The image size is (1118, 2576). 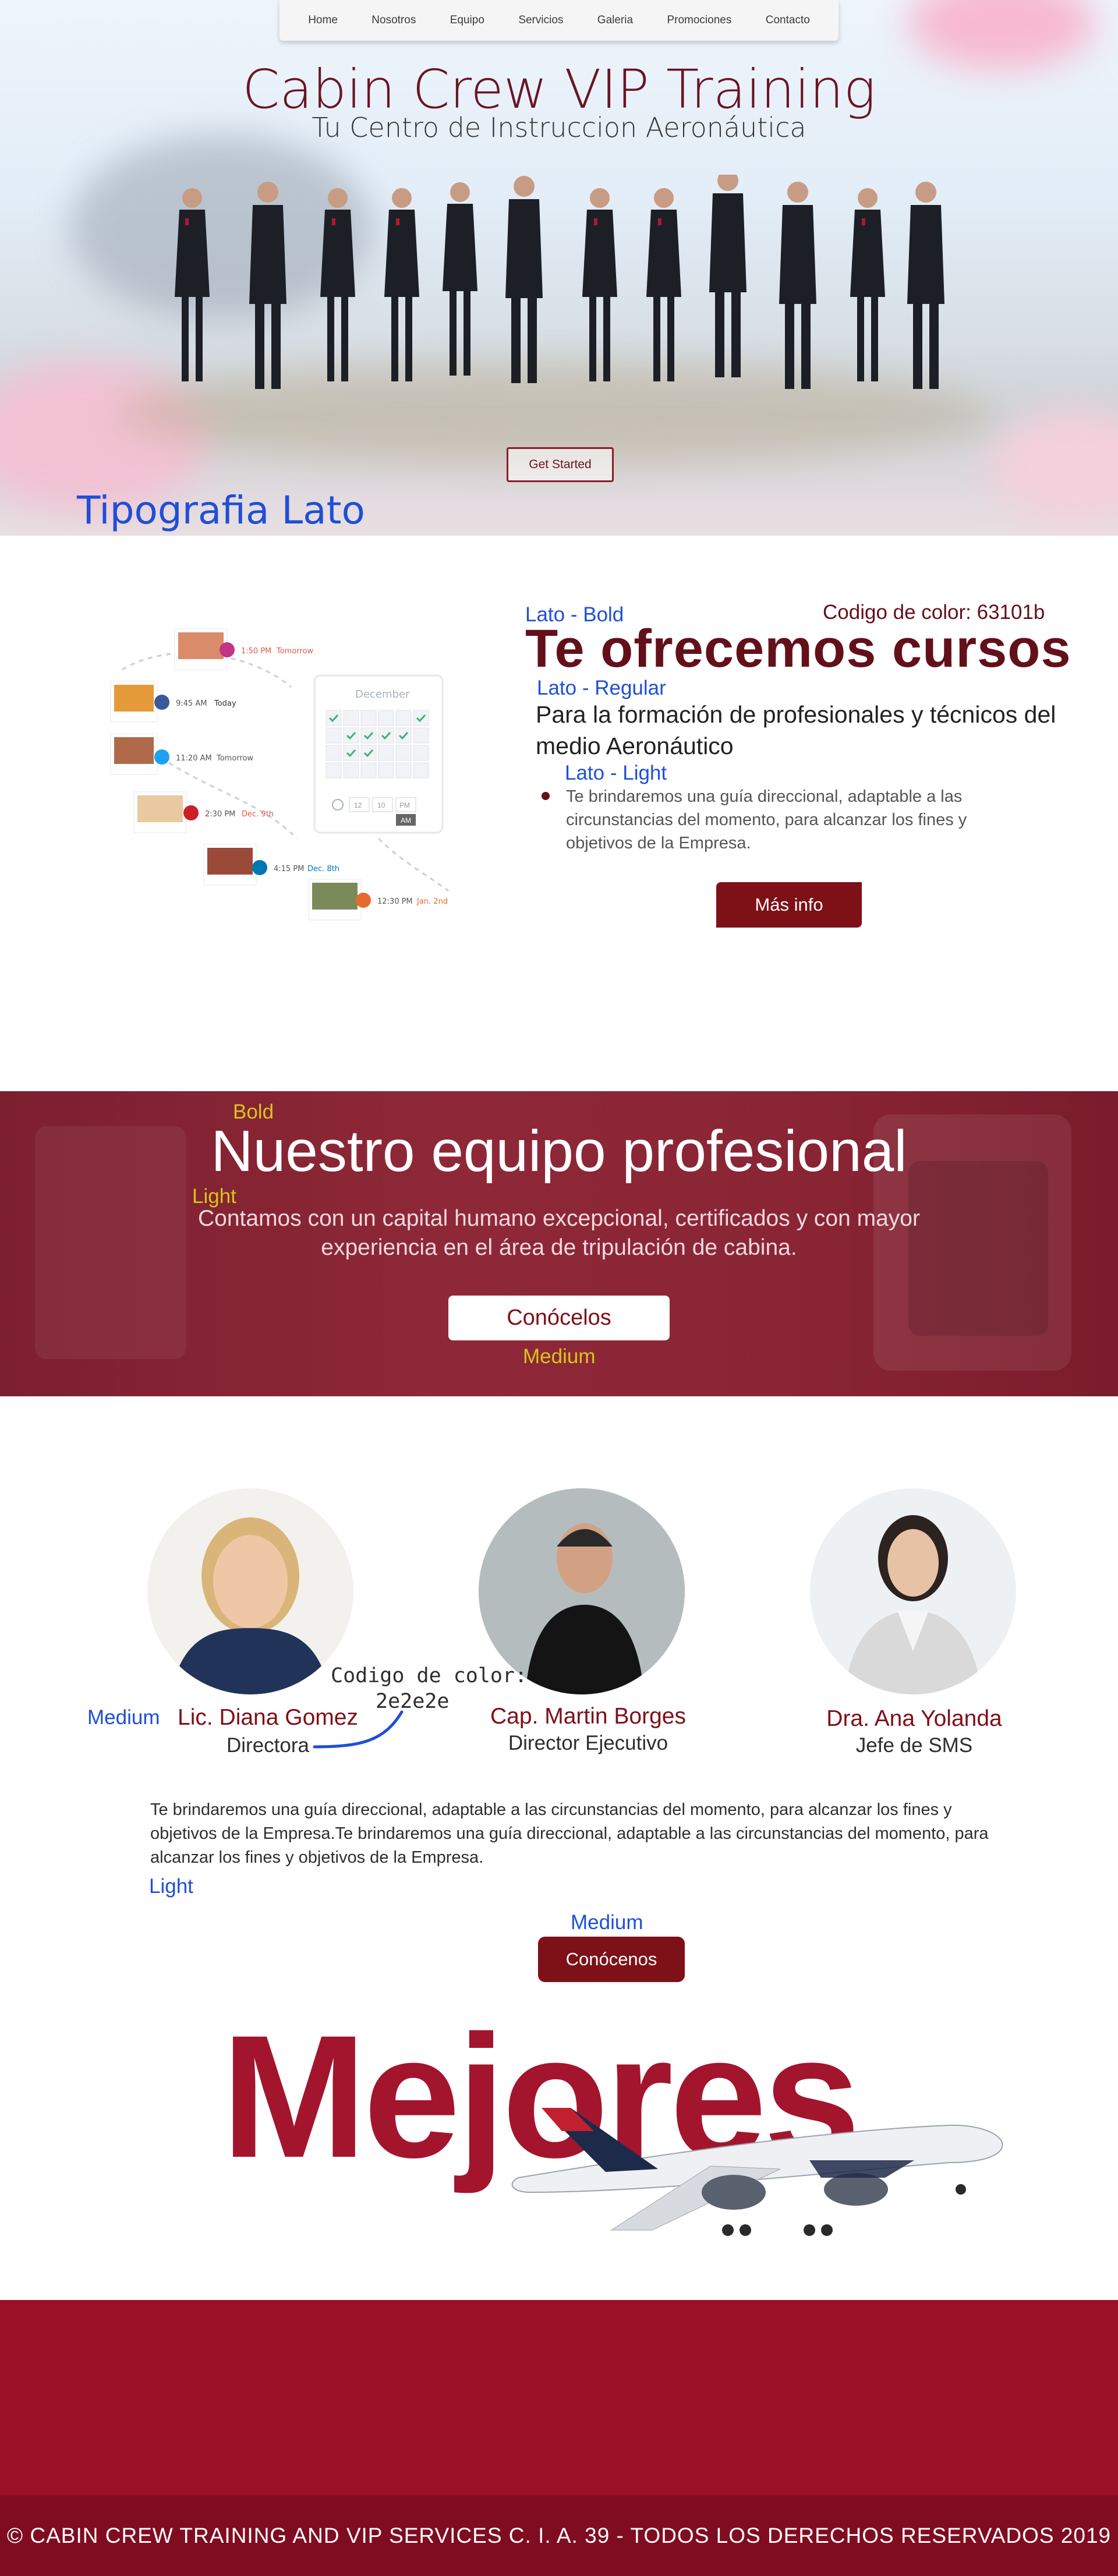 I want to click on note-medium-names: Medium, so click(x=123, y=1717).